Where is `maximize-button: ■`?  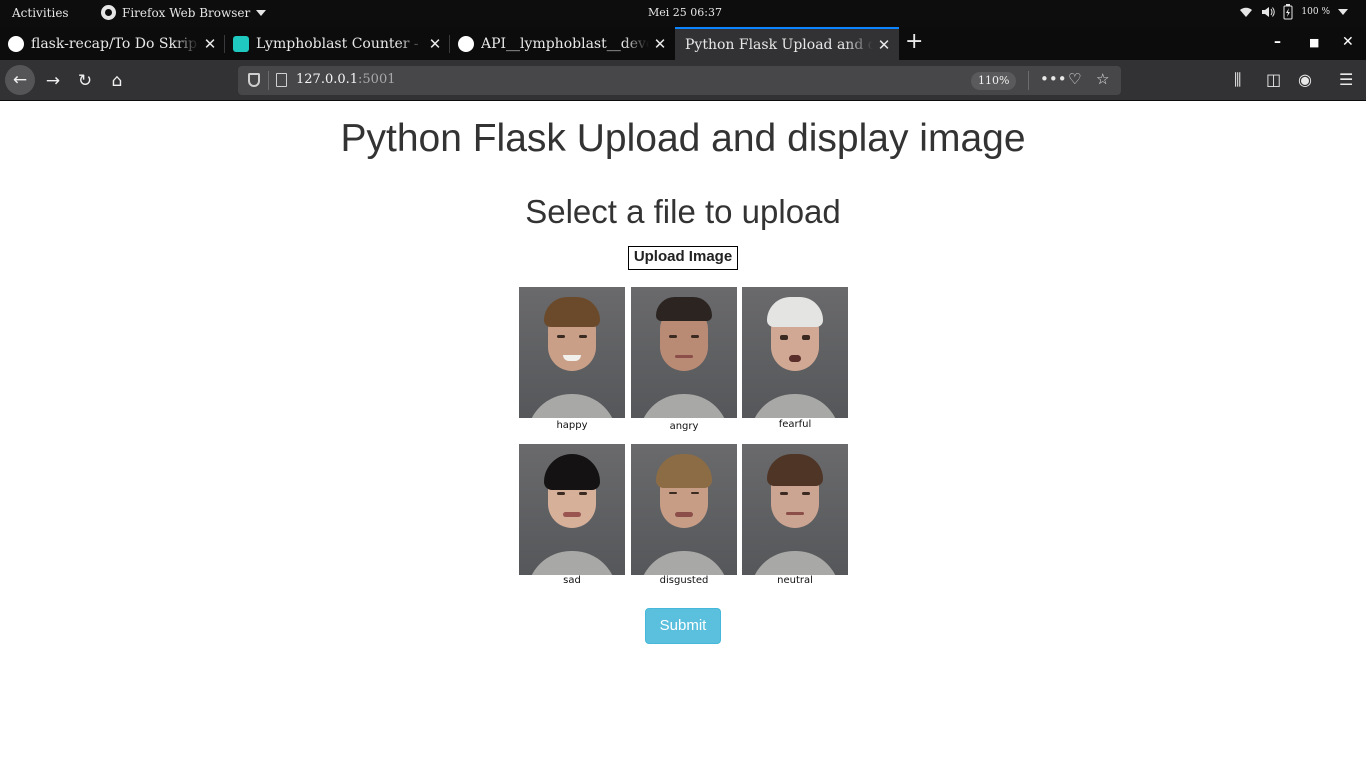
maximize-button: ■ is located at coordinates (1314, 42).